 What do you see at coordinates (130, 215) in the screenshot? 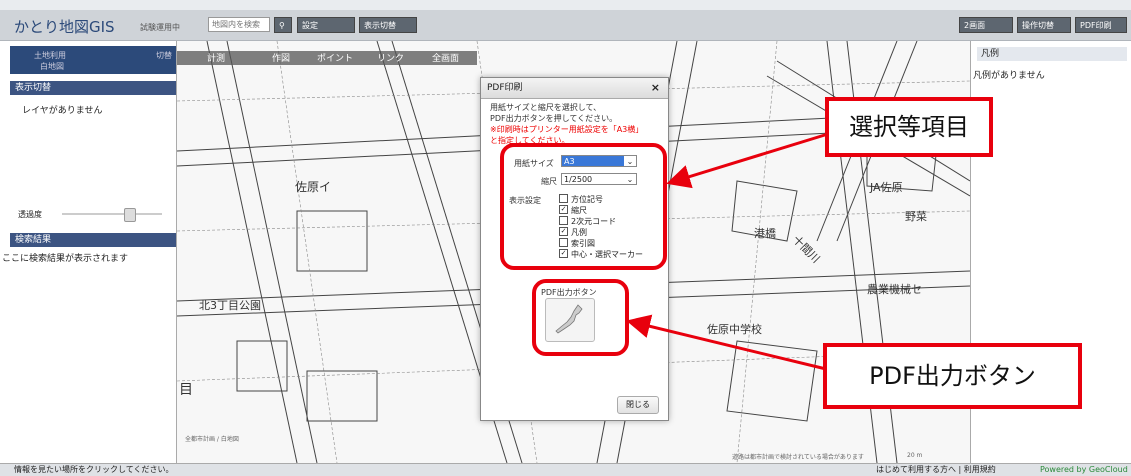
I see `slider-handle` at bounding box center [130, 215].